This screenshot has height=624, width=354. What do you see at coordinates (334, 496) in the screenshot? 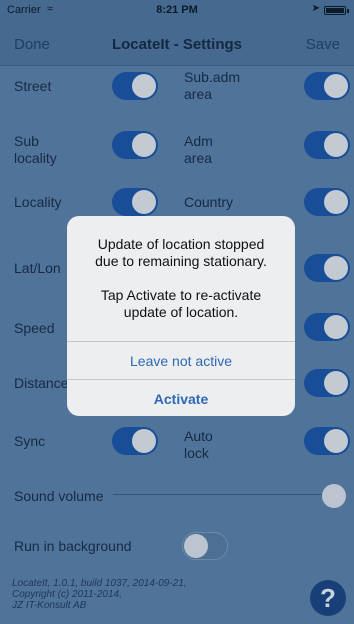
I see `sound-volume-slider-knob` at bounding box center [334, 496].